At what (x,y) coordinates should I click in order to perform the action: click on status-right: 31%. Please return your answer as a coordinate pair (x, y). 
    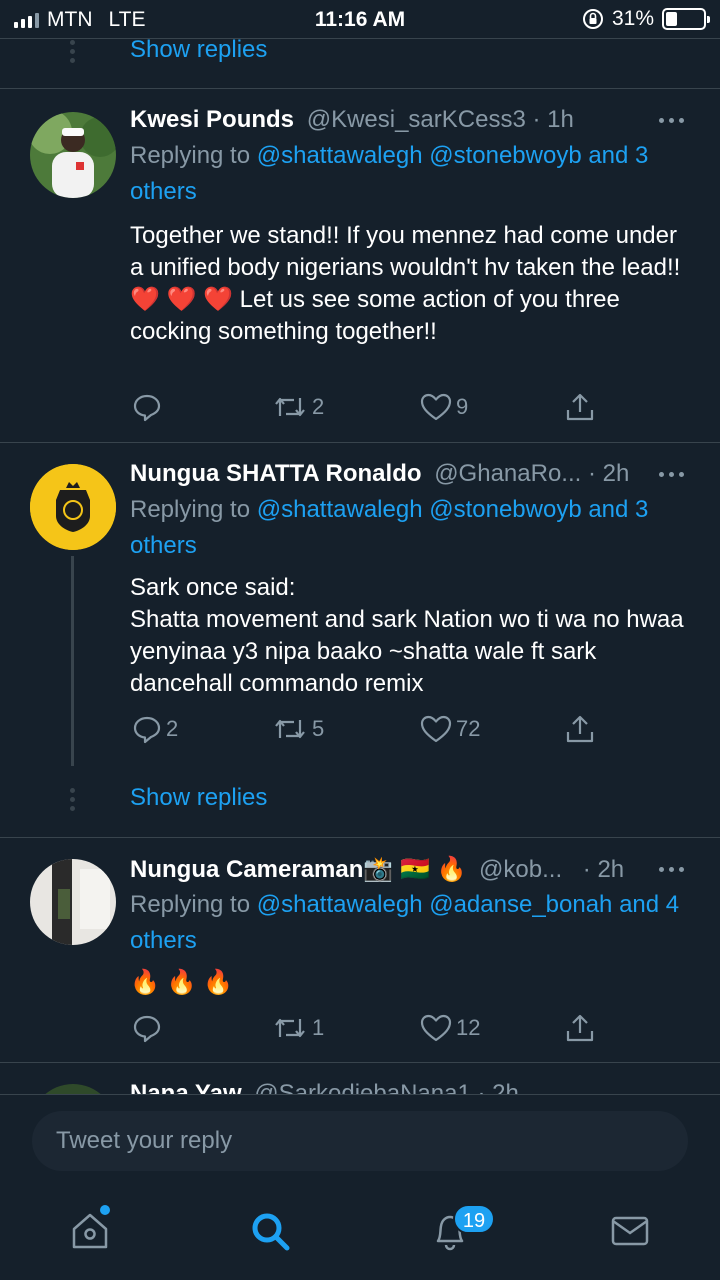
    Looking at the image, I should click on (646, 19).